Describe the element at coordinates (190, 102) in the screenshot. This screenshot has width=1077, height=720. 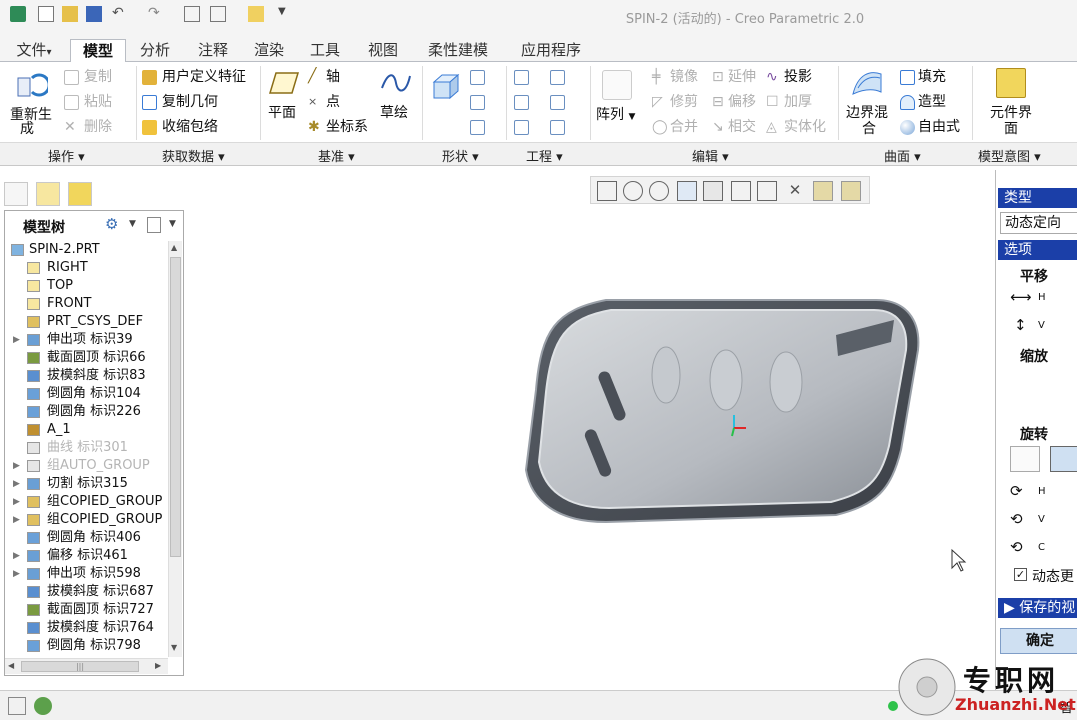
I see `copy-geometry-button: 复制几何` at that location.